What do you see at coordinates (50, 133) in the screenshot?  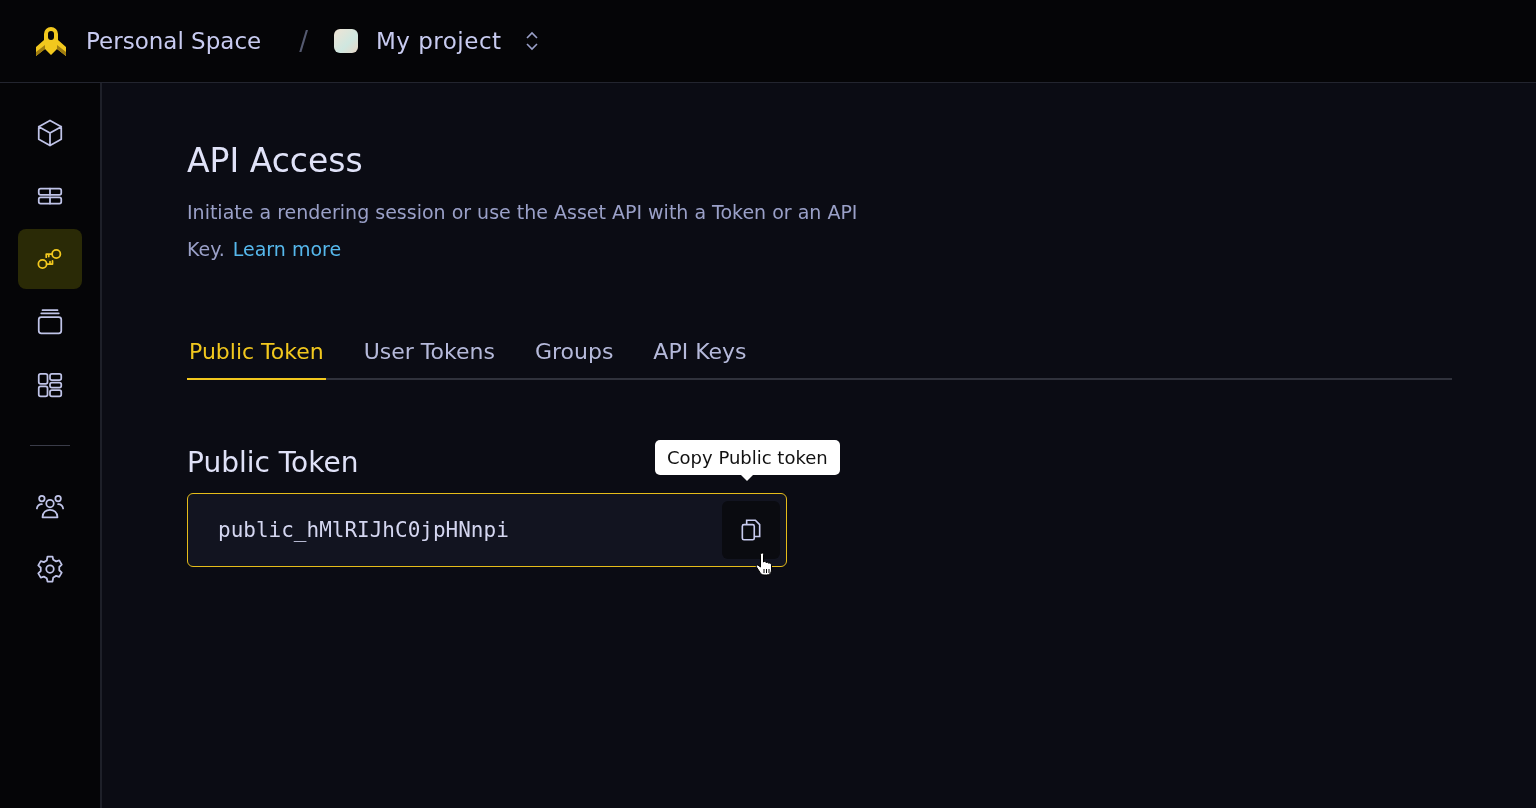 I see `cube-icon` at bounding box center [50, 133].